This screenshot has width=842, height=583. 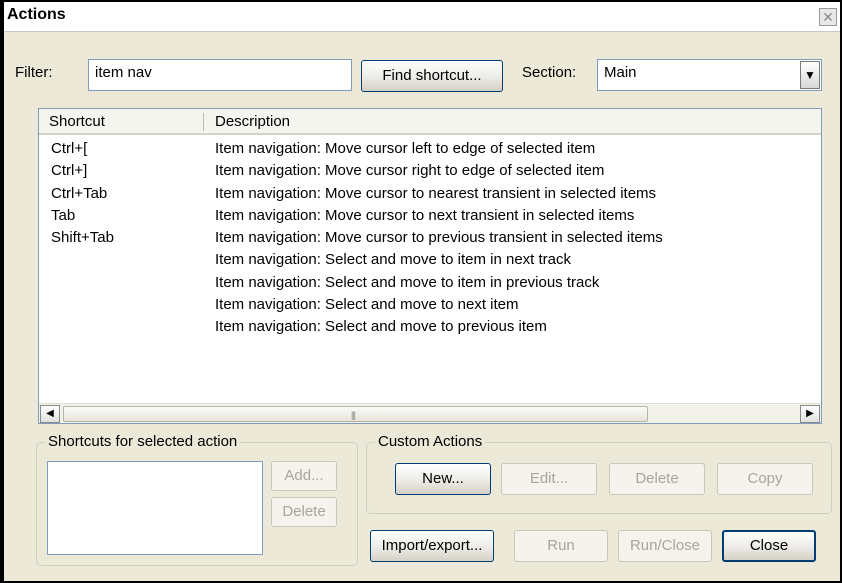 What do you see at coordinates (50, 414) in the screenshot?
I see `arrow-left-icon: ◀` at bounding box center [50, 414].